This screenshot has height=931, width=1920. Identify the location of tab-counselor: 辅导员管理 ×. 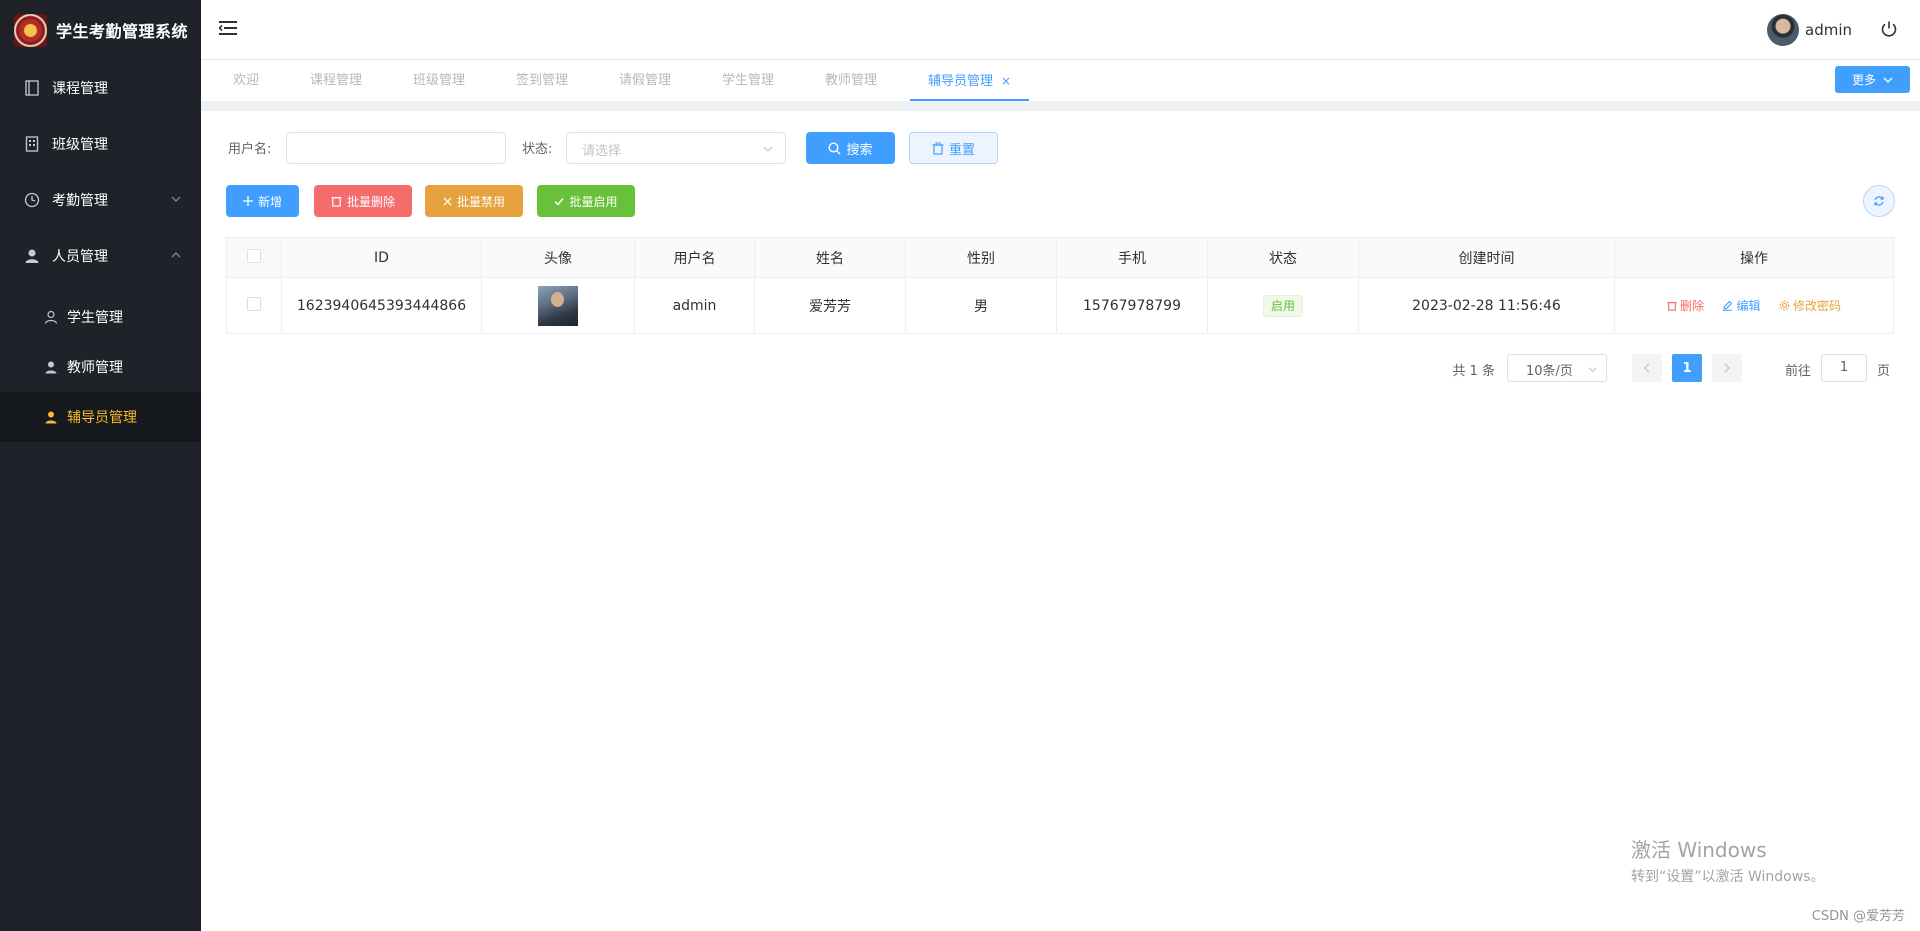
(970, 81).